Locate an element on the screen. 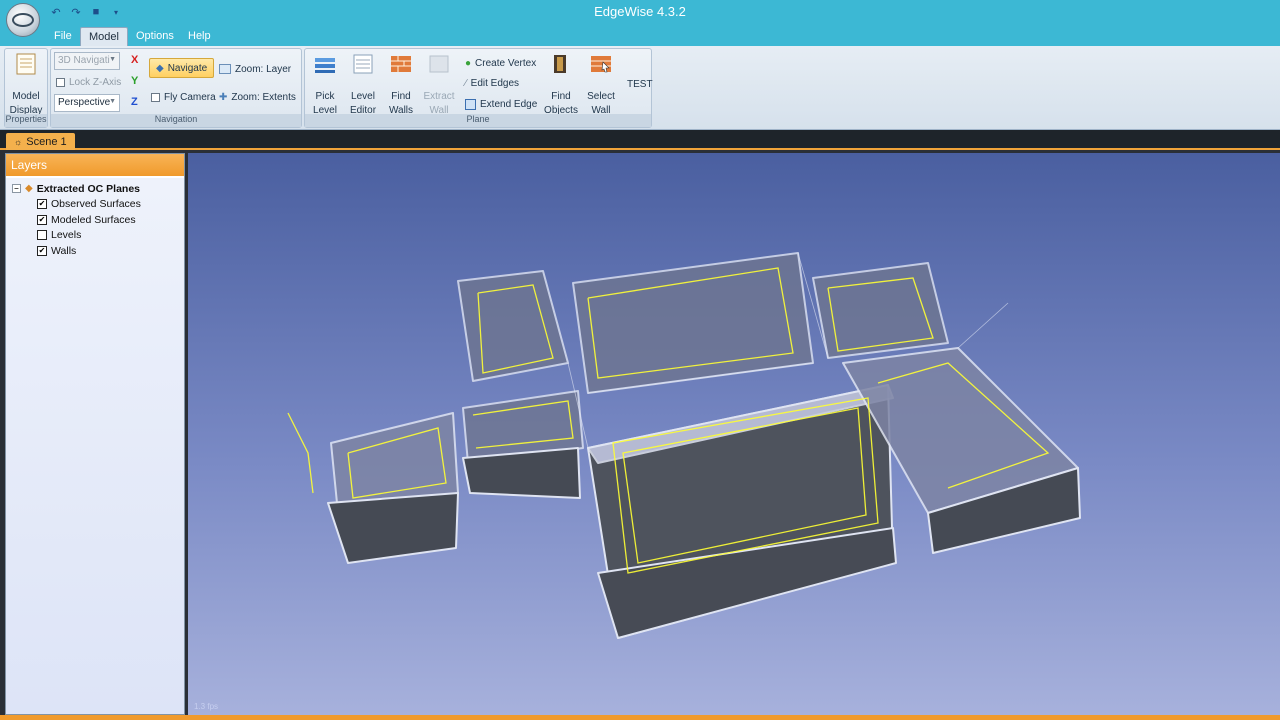  properties-group: Model Display Properties is located at coordinates (26, 88).